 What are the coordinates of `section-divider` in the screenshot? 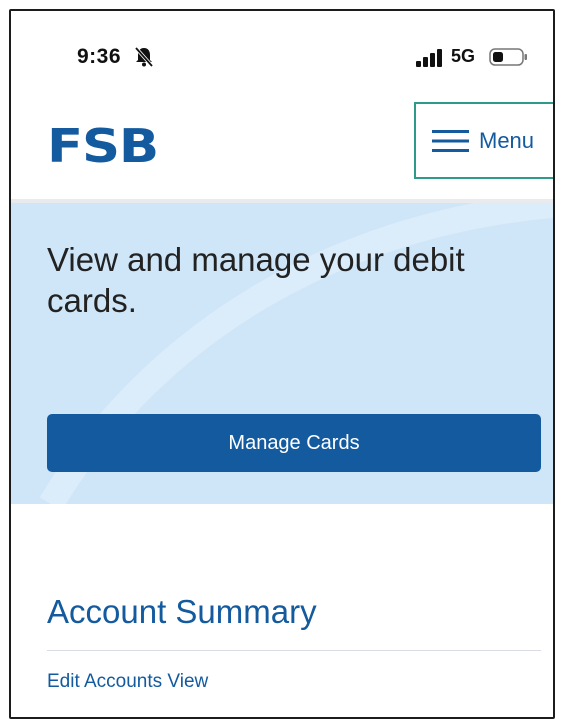 It's located at (294, 650).